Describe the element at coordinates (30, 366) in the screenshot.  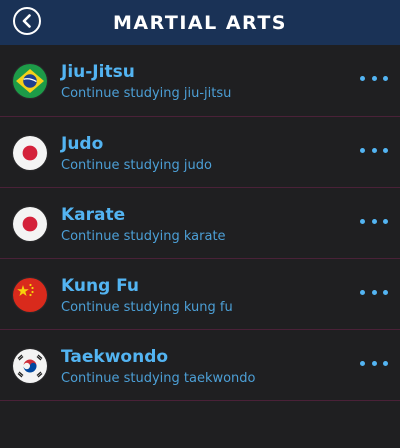
I see `south-korea-flag-icon` at that location.